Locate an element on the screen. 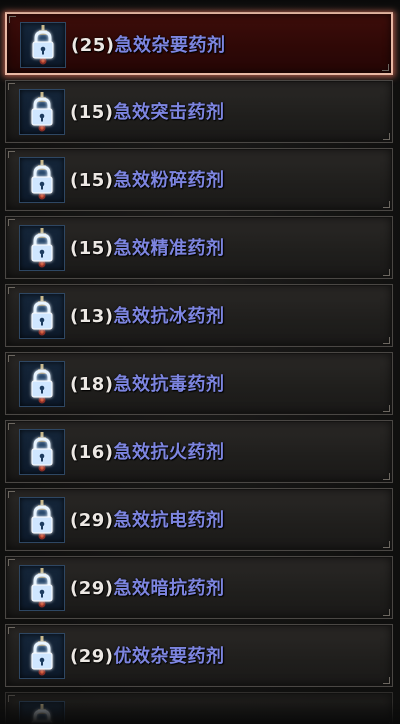 This screenshot has width=400, height=724. potion-level: (25) is located at coordinates (93, 45).